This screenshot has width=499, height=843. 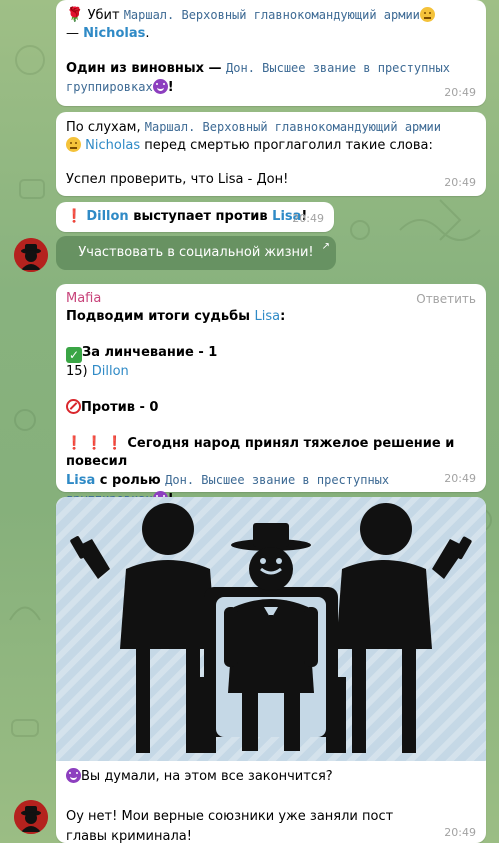 I want to click on message-bubble-3: ❗ Dillon выступает против Lisa! 20:49, so click(x=195, y=217).